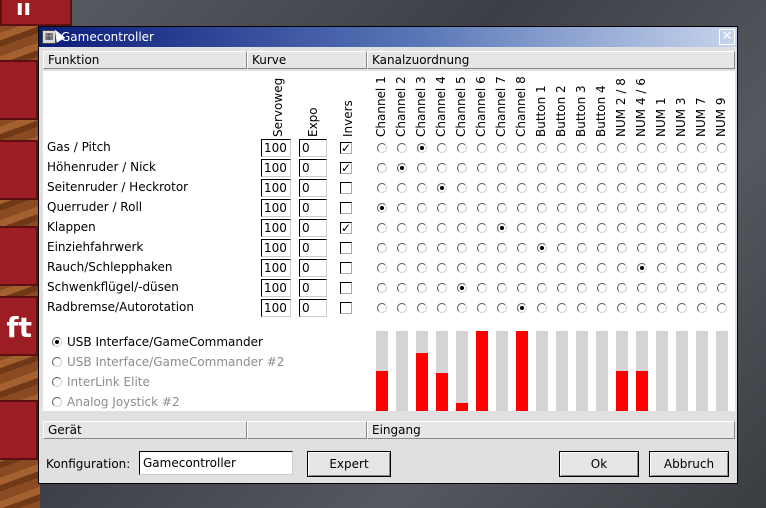  Describe the element at coordinates (346, 208) in the screenshot. I see `invers-checkbox` at that location.